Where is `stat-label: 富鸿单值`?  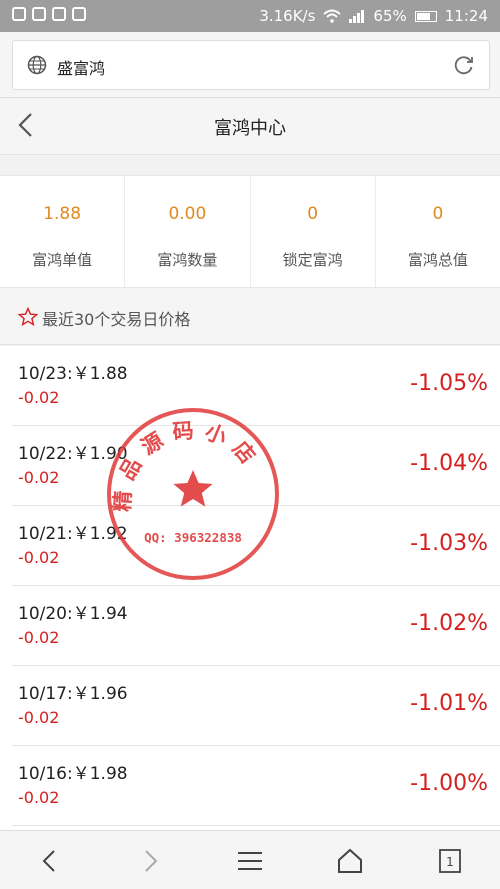
stat-label: 富鸿单值 is located at coordinates (62, 260).